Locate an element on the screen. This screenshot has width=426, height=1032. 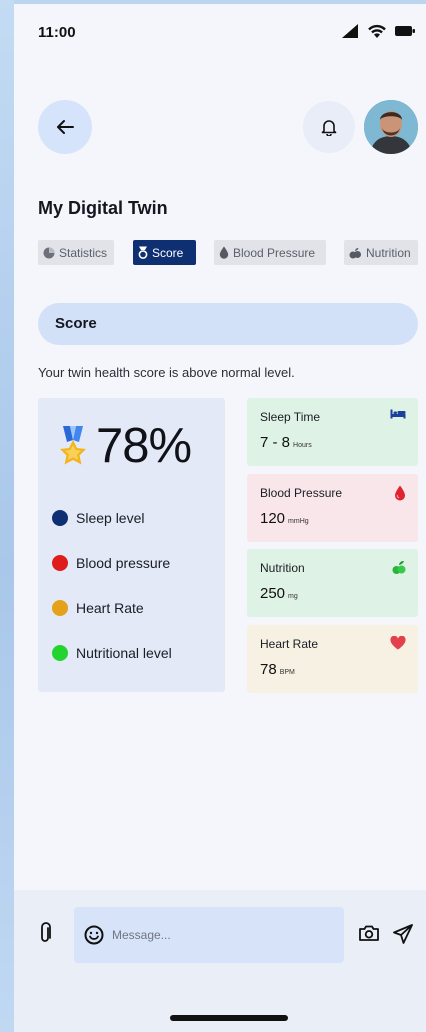
legend-item: Nutritional level is located at coordinates (112, 653).